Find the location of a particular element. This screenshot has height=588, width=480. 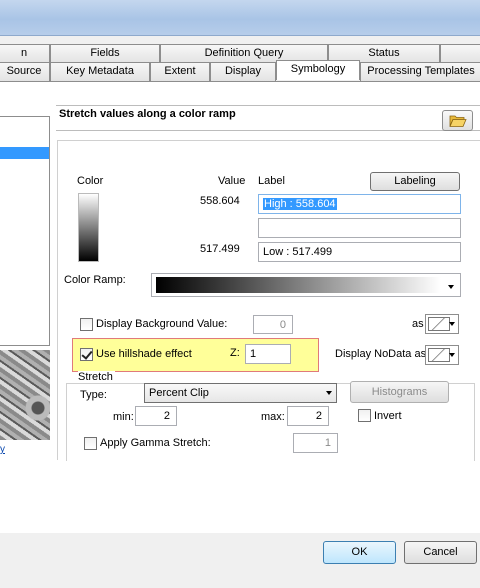

window-title-bar is located at coordinates (240, 18).